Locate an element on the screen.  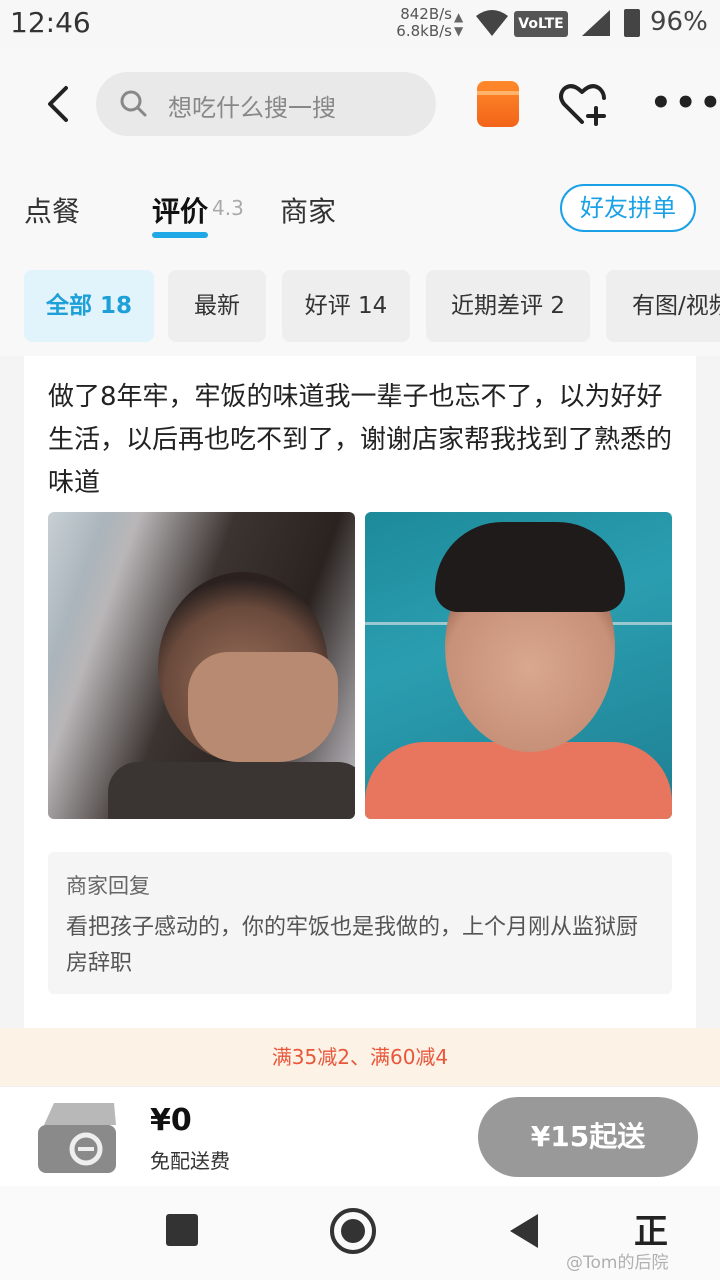
heart-plus-icon is located at coordinates (583, 104).